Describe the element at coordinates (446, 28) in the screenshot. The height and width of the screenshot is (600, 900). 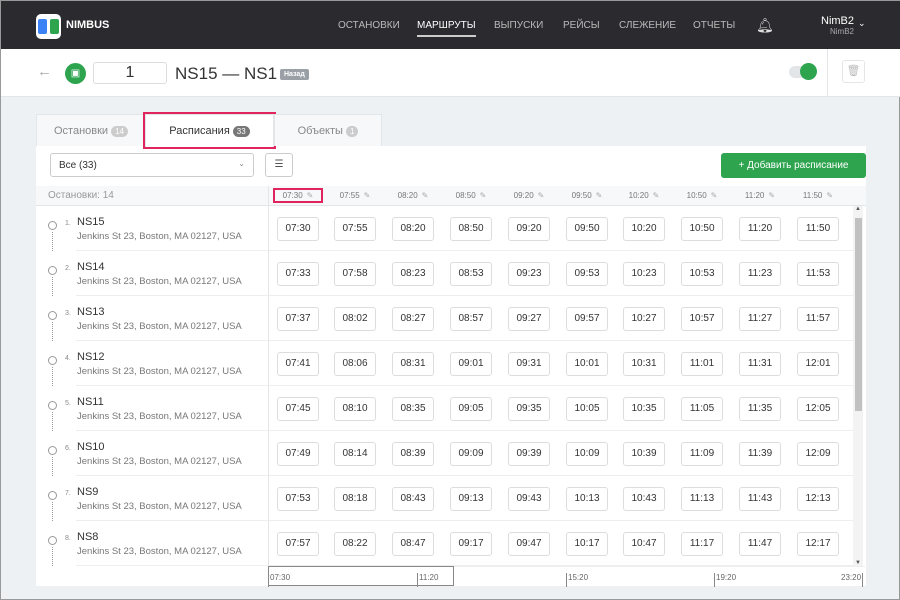
I see `nav-routes: МАРШРУТЫ` at that location.